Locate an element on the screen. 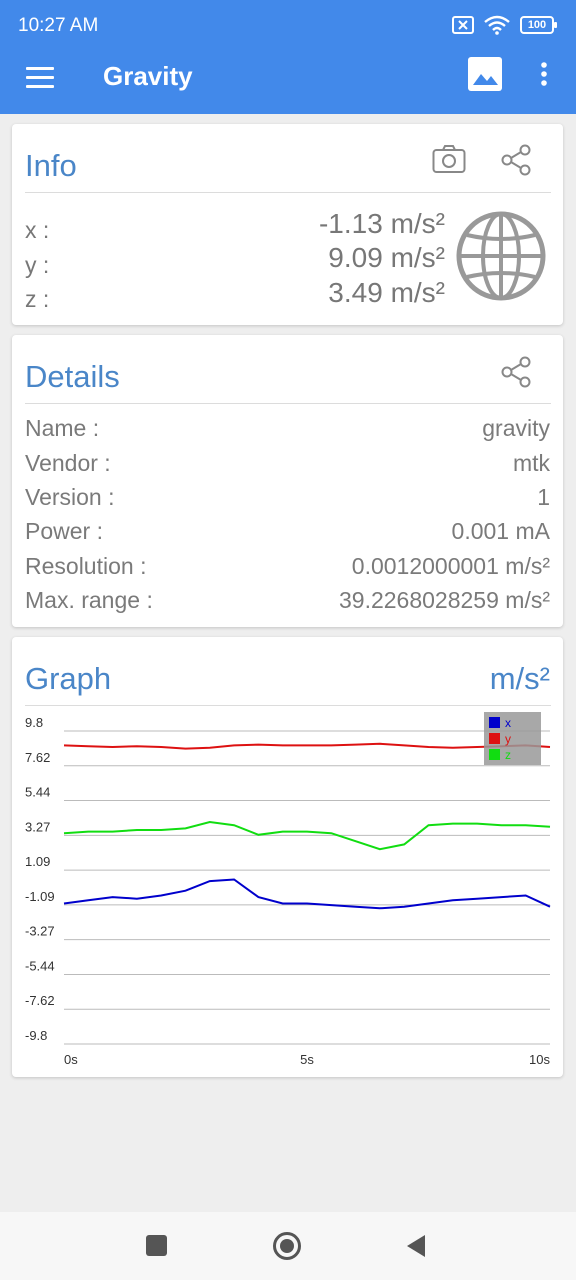  y-tick-label: -3.27 is located at coordinates (40, 931).